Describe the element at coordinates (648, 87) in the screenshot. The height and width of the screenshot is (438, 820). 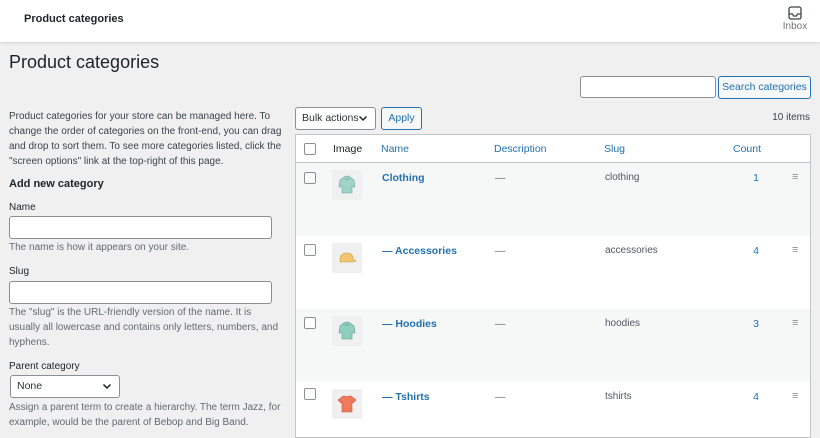
I see `search-input` at that location.